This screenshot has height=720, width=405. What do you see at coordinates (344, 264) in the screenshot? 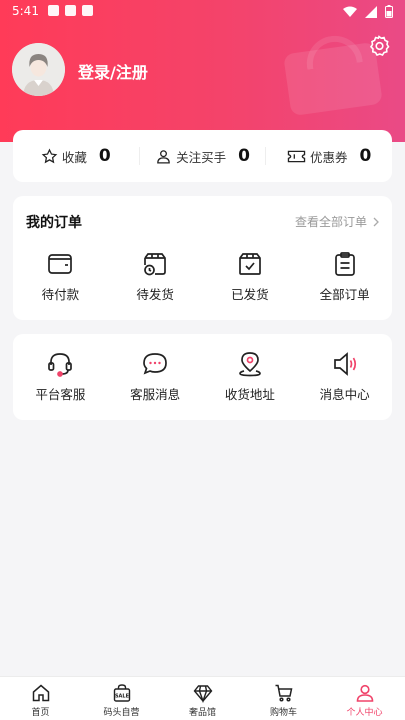
I see `clipboard-list-icon` at bounding box center [344, 264].